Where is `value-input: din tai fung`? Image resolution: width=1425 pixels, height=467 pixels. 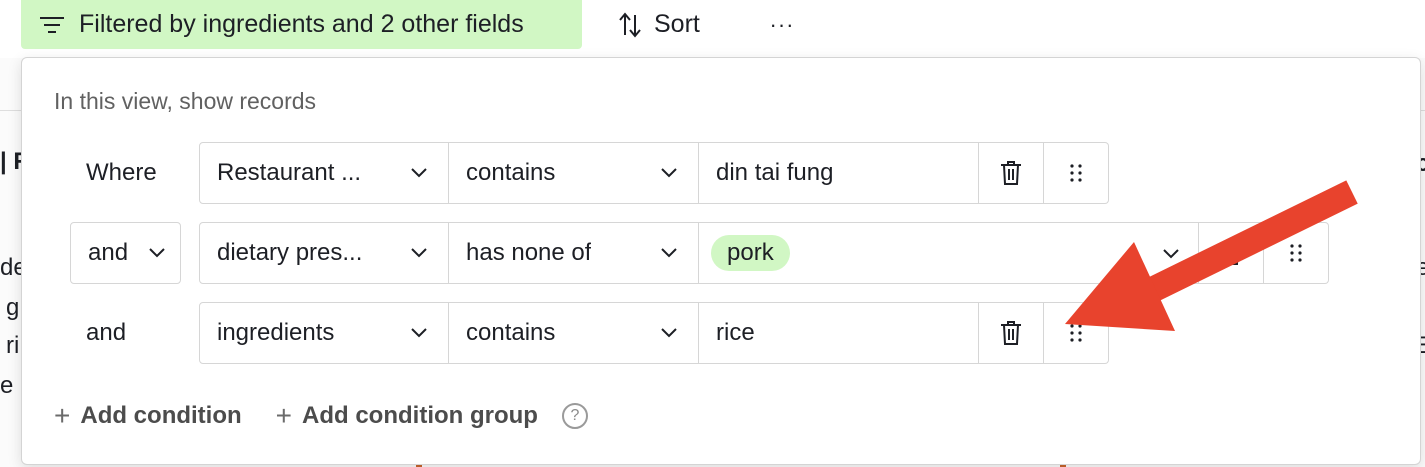 value-input: din tai fung is located at coordinates (839, 173).